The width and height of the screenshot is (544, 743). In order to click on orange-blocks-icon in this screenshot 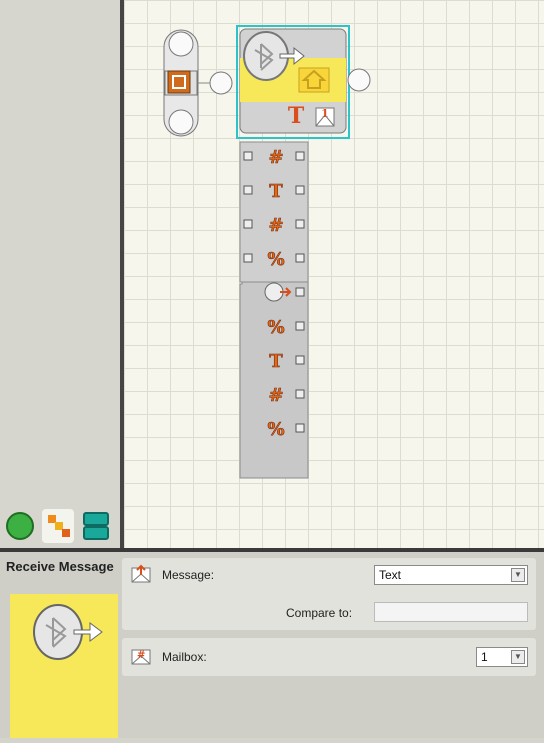, I will do `click(59, 526)`.